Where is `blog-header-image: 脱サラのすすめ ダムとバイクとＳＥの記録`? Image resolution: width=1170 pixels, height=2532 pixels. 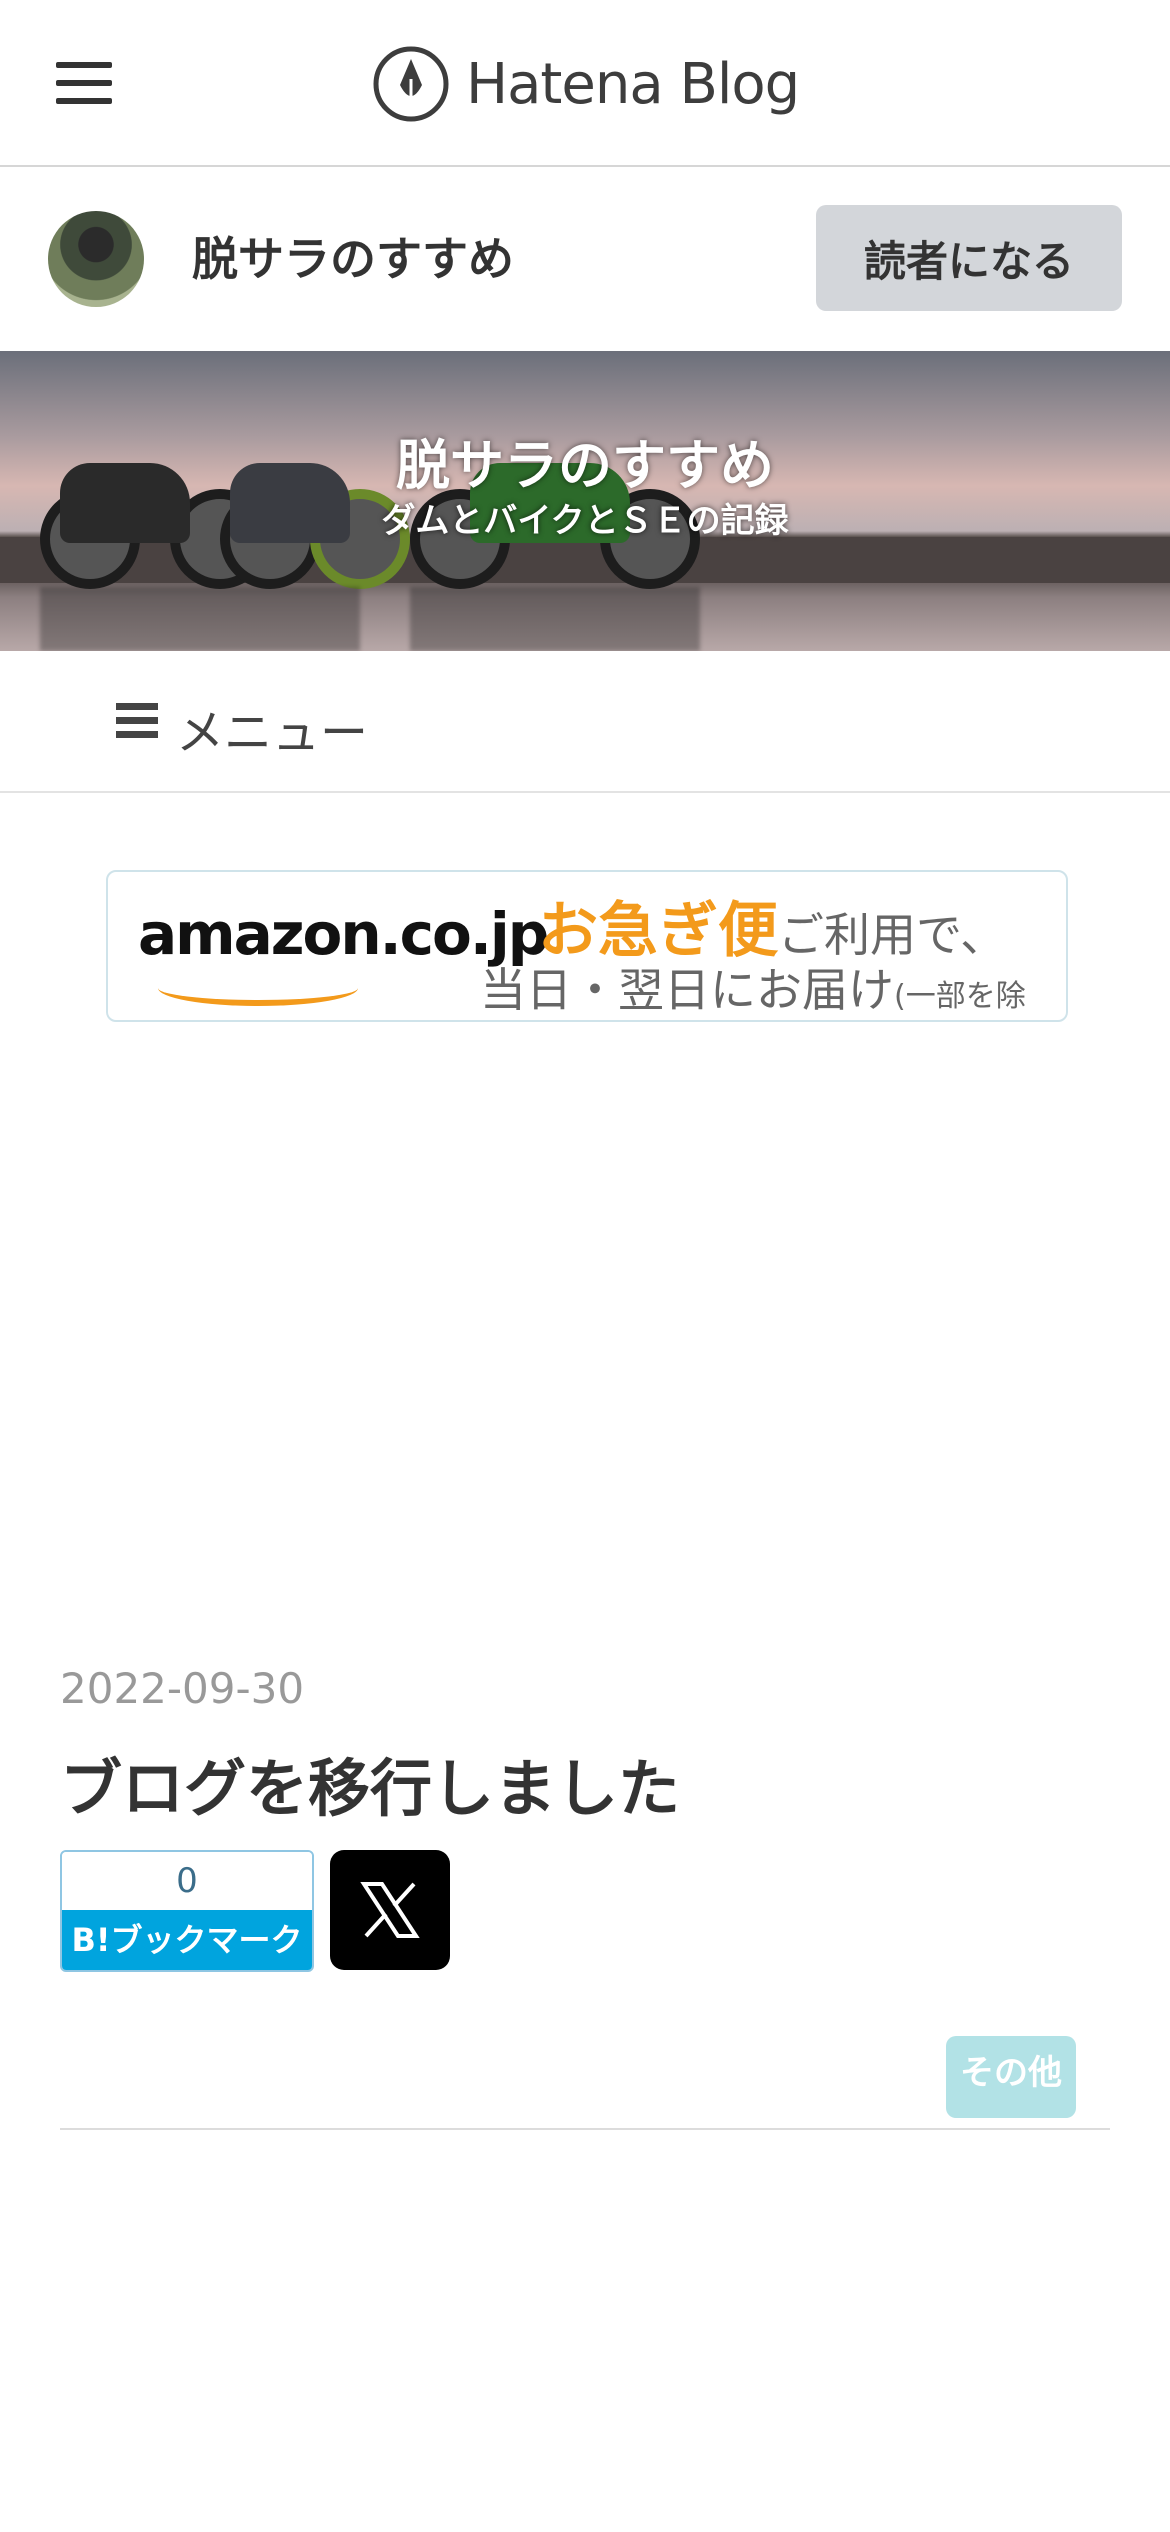 blog-header-image: 脱サラのすすめ ダムとバイクとＳＥの記録 is located at coordinates (585, 501).